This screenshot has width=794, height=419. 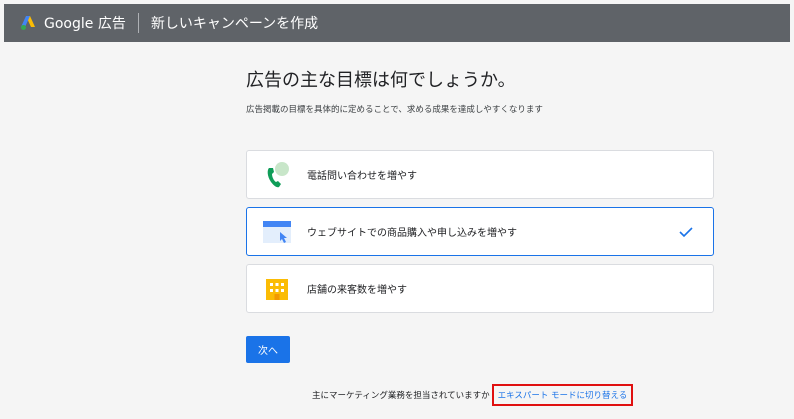 I want to click on top-bar: Google 広告 新しいキャンペーンを作成, so click(x=397, y=23).